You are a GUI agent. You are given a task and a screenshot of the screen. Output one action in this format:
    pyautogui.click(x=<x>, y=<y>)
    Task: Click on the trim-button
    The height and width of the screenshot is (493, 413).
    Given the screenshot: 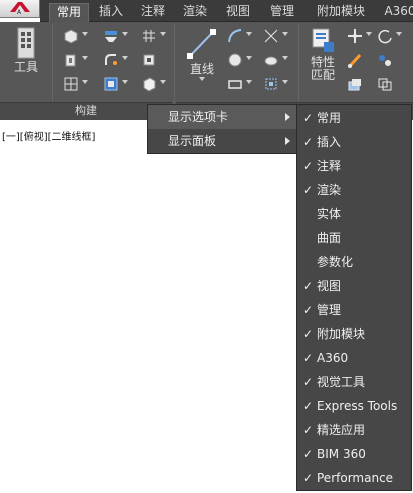 What is the action you would take?
    pyautogui.click(x=275, y=36)
    